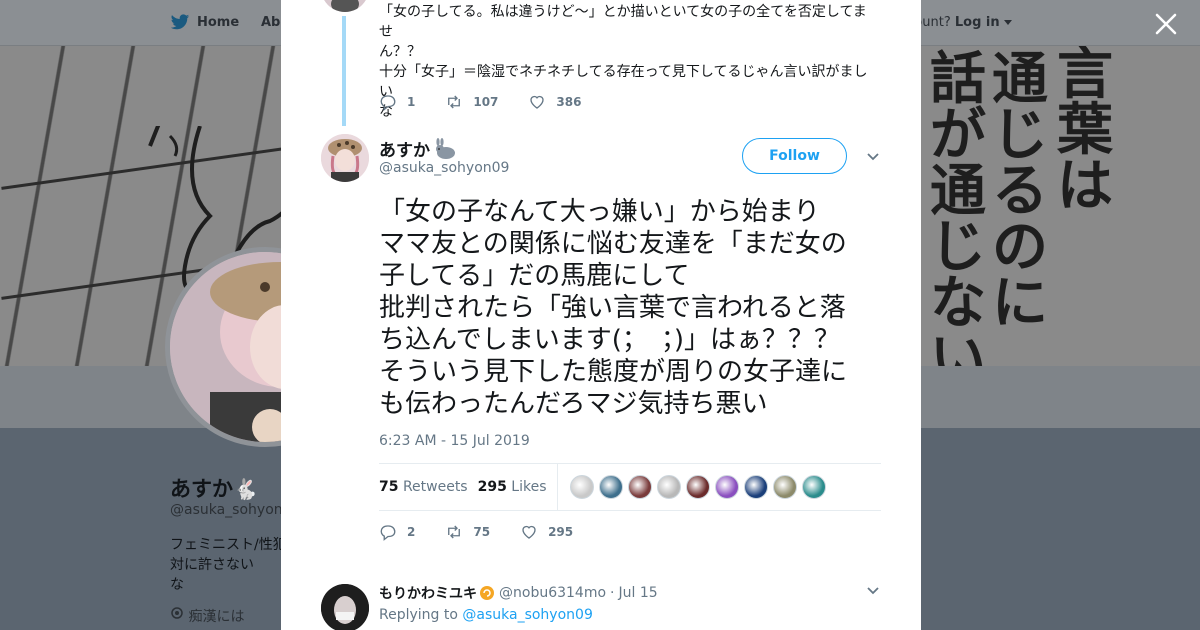 The image size is (1200, 630). I want to click on profile-bio: フェミニスト/性犯 対に許さない な, so click(228, 565).